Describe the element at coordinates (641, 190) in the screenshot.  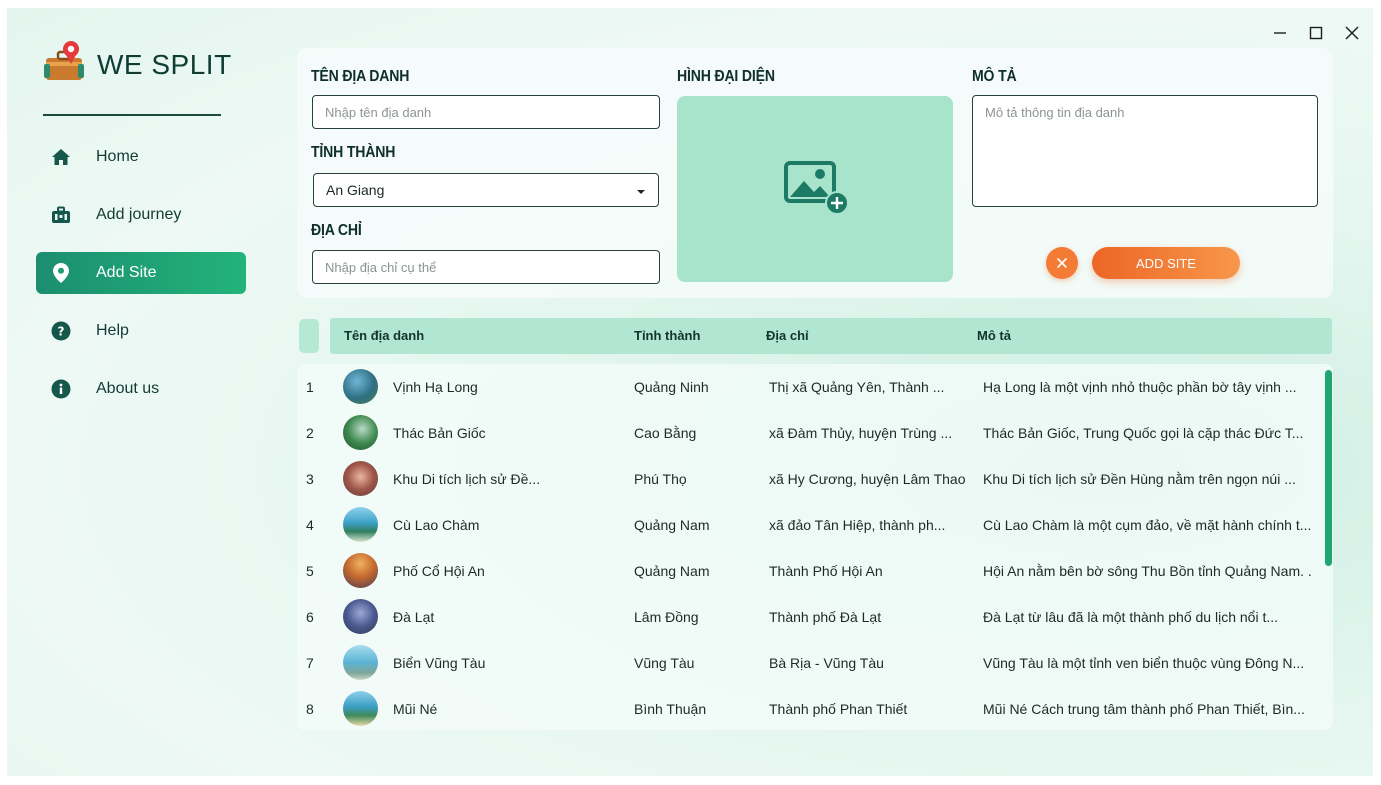
I see `chevron-down-icon` at that location.